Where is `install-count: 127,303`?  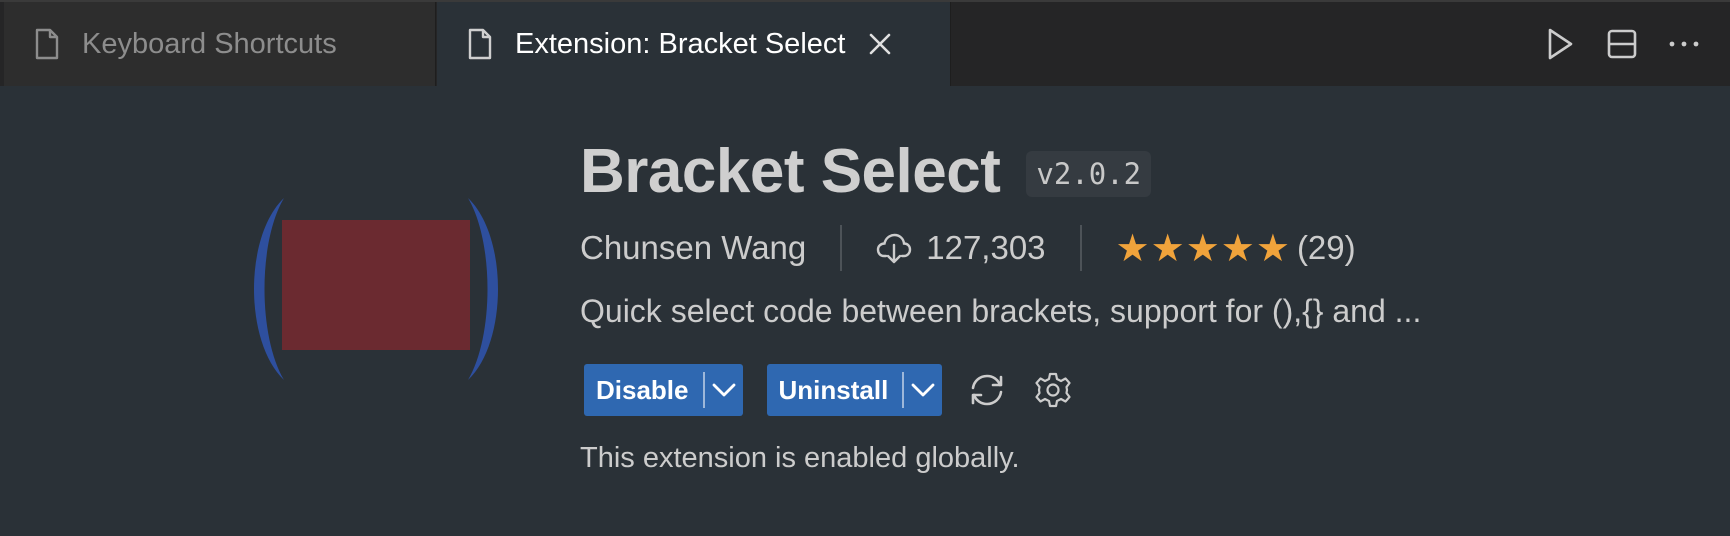
install-count: 127,303 is located at coordinates (986, 247).